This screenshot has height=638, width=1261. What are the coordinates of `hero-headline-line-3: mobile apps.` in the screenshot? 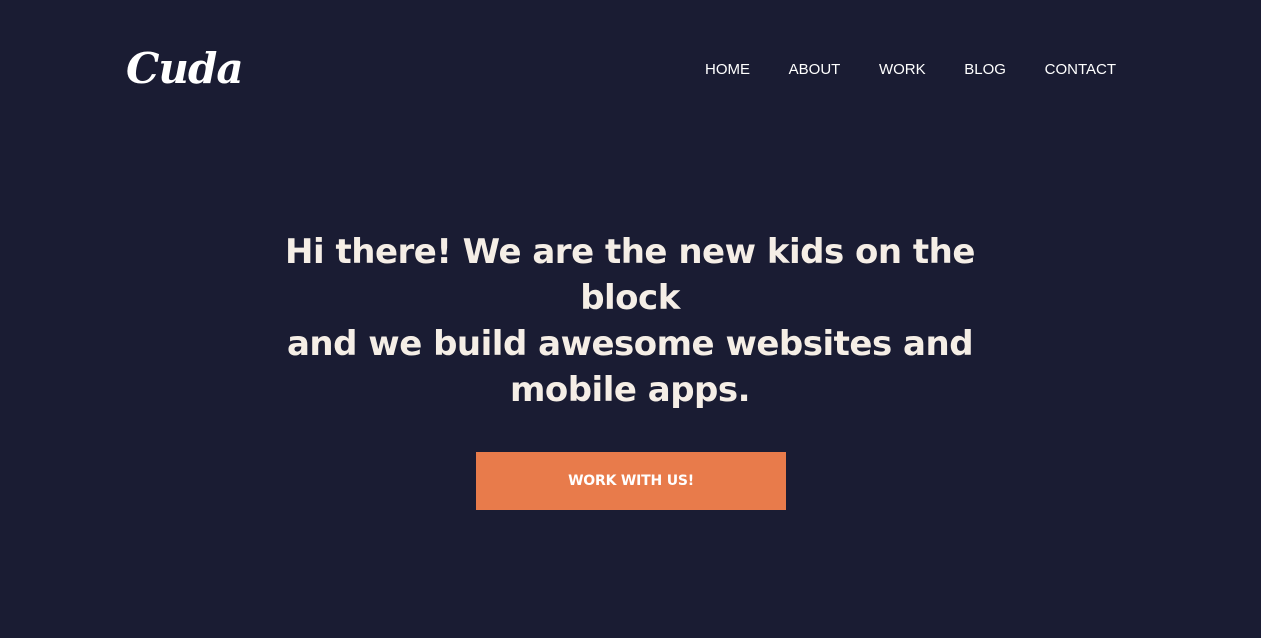 It's located at (630, 390).